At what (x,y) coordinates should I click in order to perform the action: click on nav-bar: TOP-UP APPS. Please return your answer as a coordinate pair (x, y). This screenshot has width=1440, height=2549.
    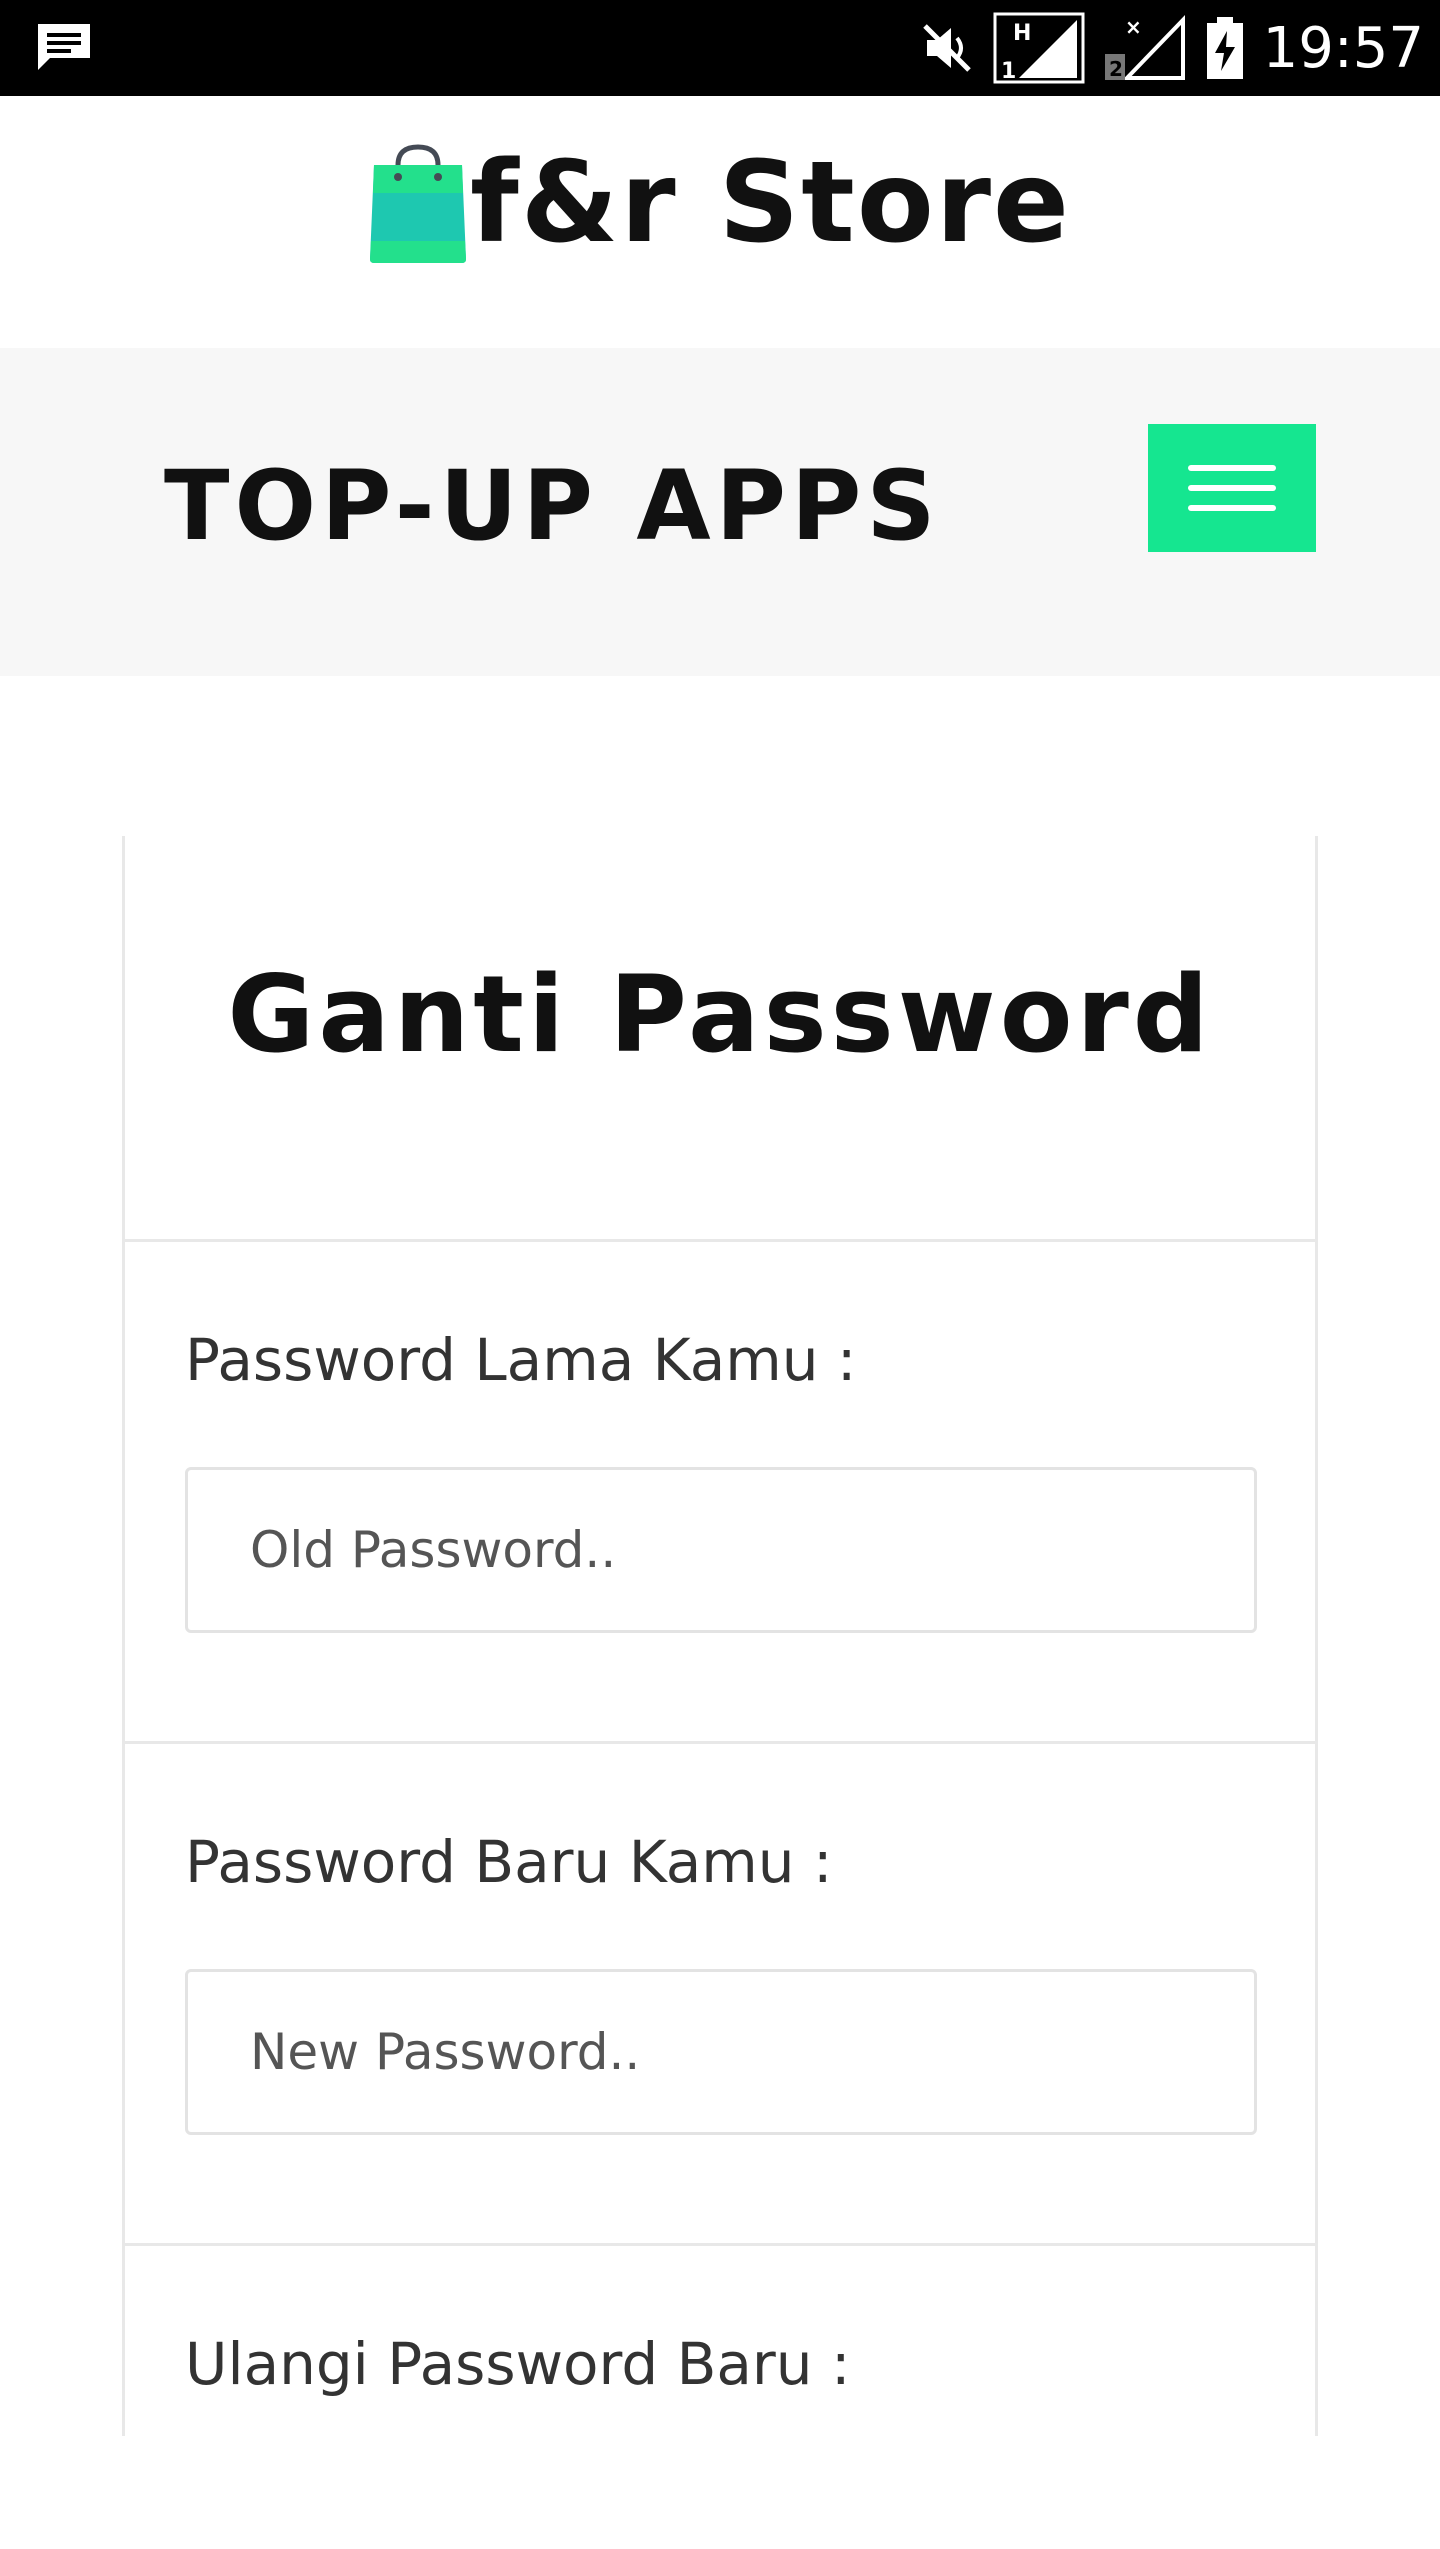
    Looking at the image, I should click on (720, 512).